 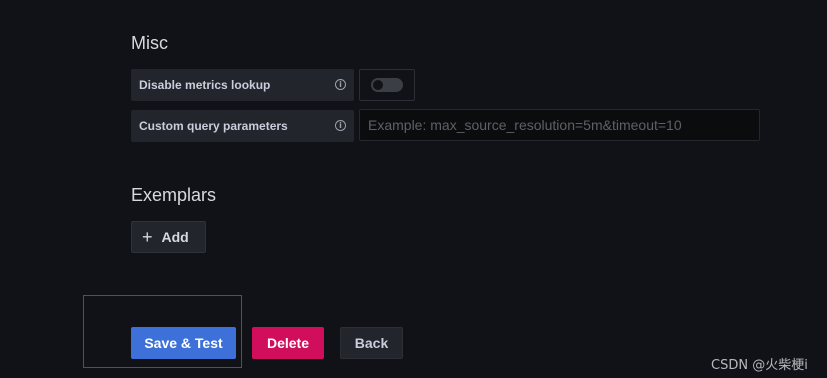 I want to click on toggle-track, so click(x=387, y=85).